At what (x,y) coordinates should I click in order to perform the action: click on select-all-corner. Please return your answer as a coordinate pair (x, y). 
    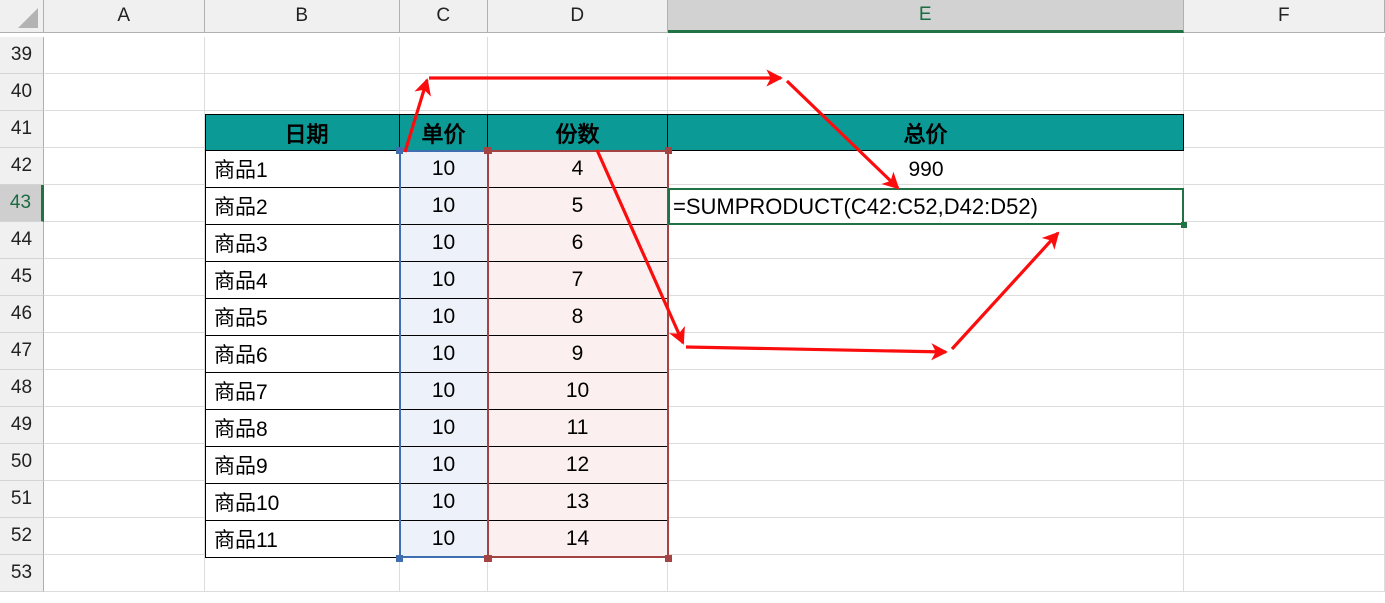
    Looking at the image, I should click on (22, 16).